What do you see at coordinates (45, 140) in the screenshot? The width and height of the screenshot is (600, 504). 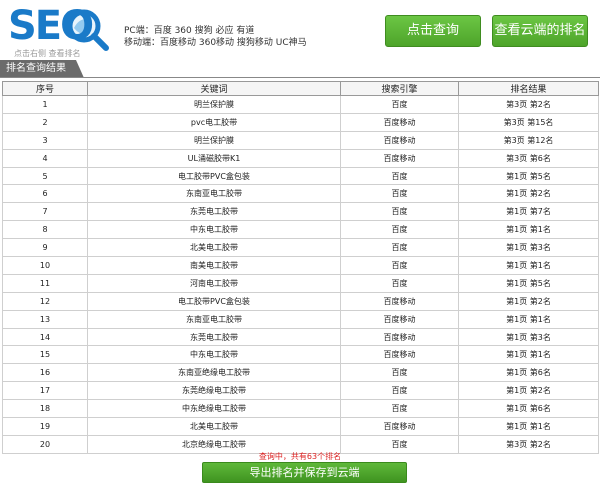 I see `cell-no: 3` at bounding box center [45, 140].